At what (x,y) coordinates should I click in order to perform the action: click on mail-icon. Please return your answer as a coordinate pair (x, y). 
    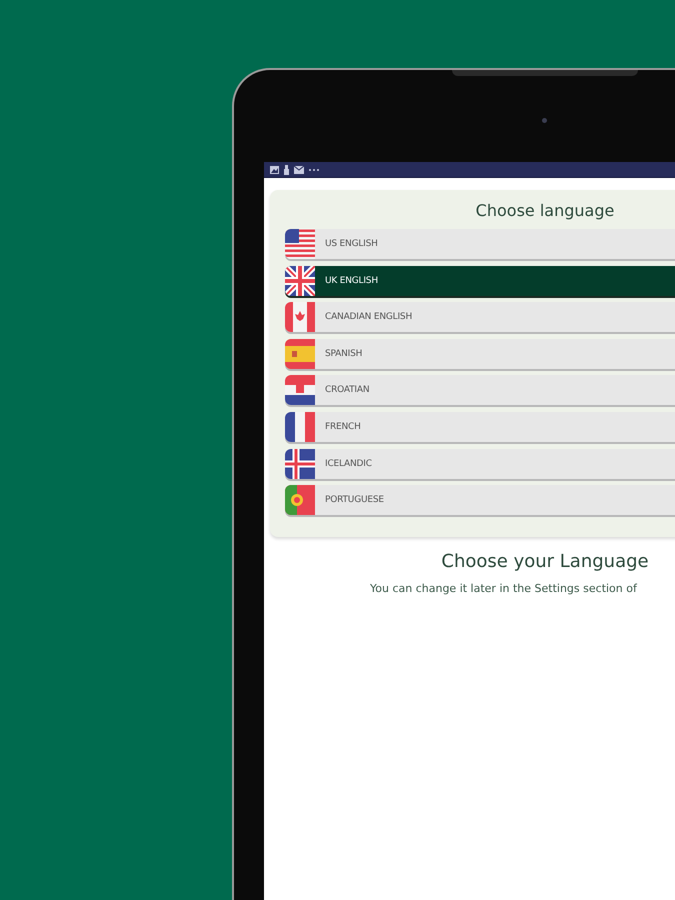
    Looking at the image, I should click on (299, 170).